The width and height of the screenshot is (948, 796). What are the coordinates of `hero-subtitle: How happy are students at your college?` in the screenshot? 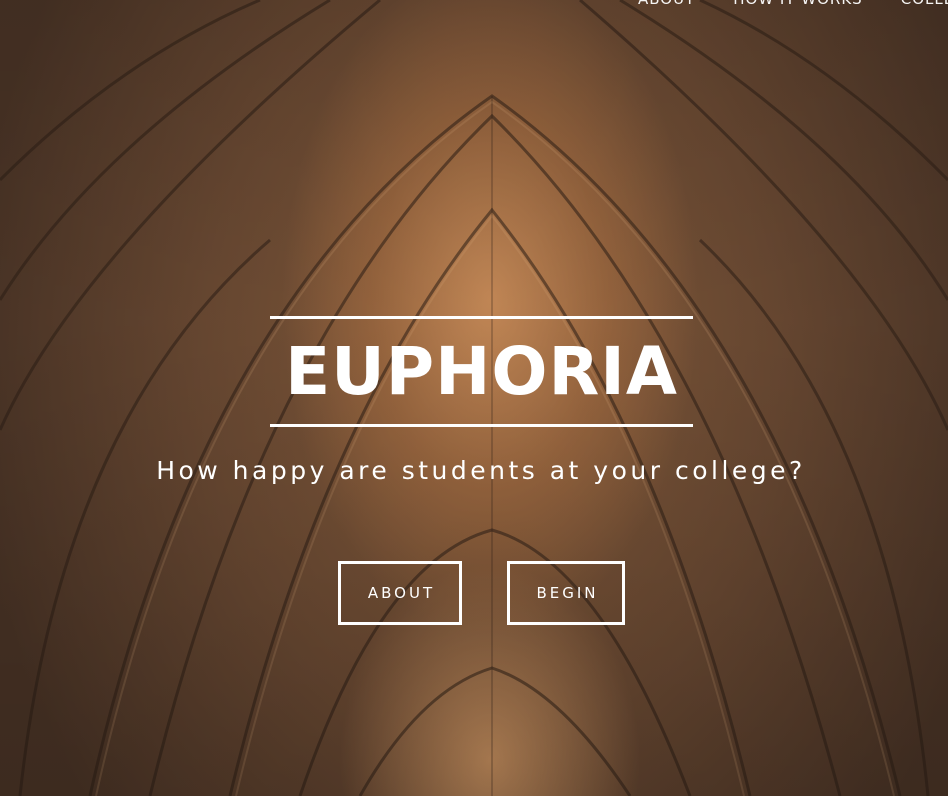 It's located at (481, 470).